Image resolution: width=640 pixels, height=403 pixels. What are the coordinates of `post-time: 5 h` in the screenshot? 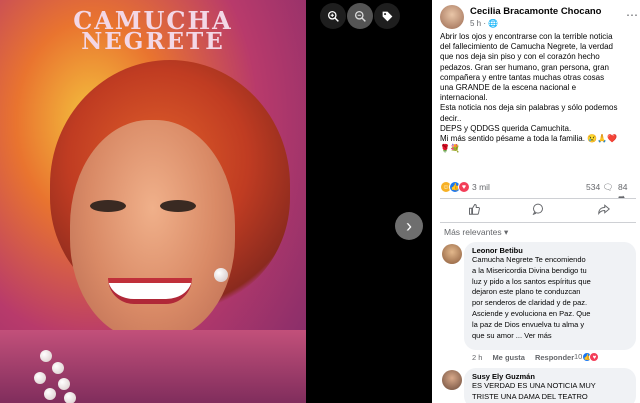 It's located at (475, 23).